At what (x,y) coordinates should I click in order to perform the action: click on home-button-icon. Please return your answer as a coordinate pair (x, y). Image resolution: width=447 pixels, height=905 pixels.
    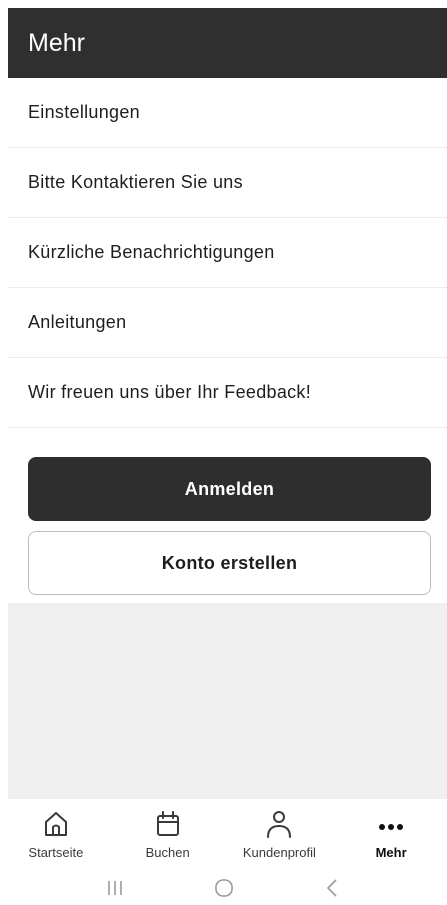
    Looking at the image, I should click on (224, 888).